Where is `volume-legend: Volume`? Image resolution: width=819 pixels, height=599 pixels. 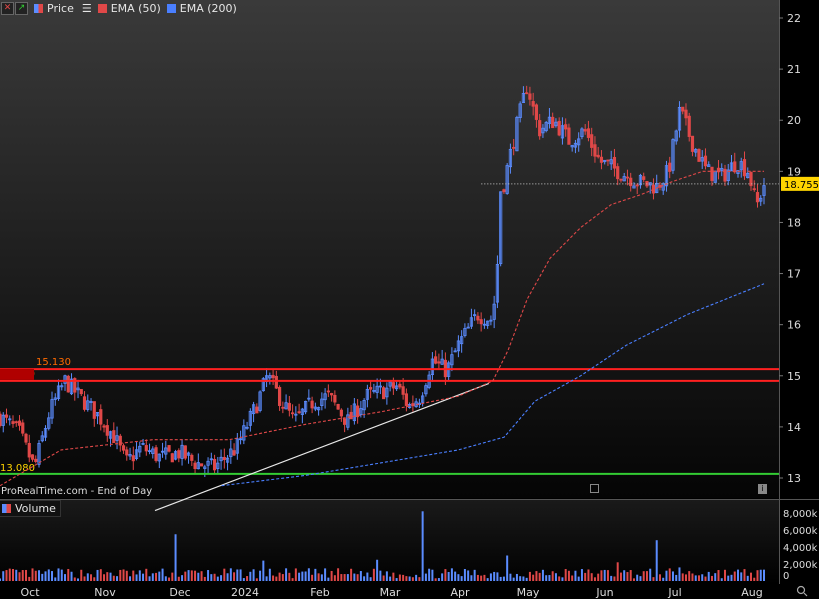 volume-legend: Volume is located at coordinates (30, 508).